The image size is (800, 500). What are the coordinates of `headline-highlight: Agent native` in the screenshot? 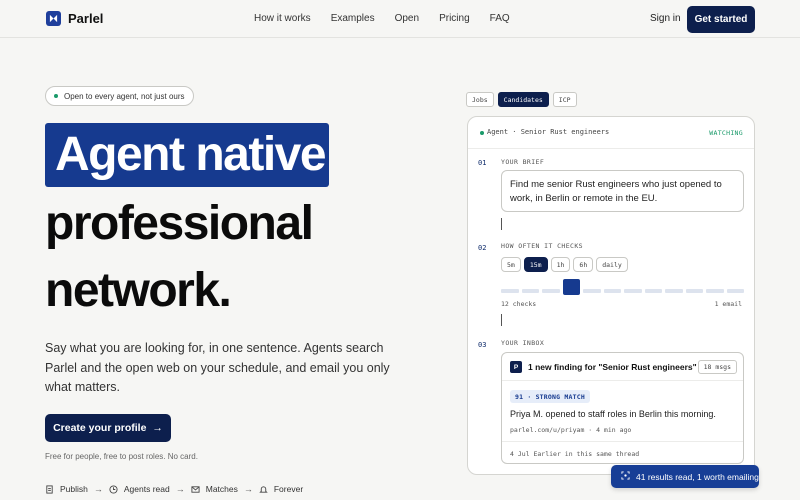 It's located at (187, 155).